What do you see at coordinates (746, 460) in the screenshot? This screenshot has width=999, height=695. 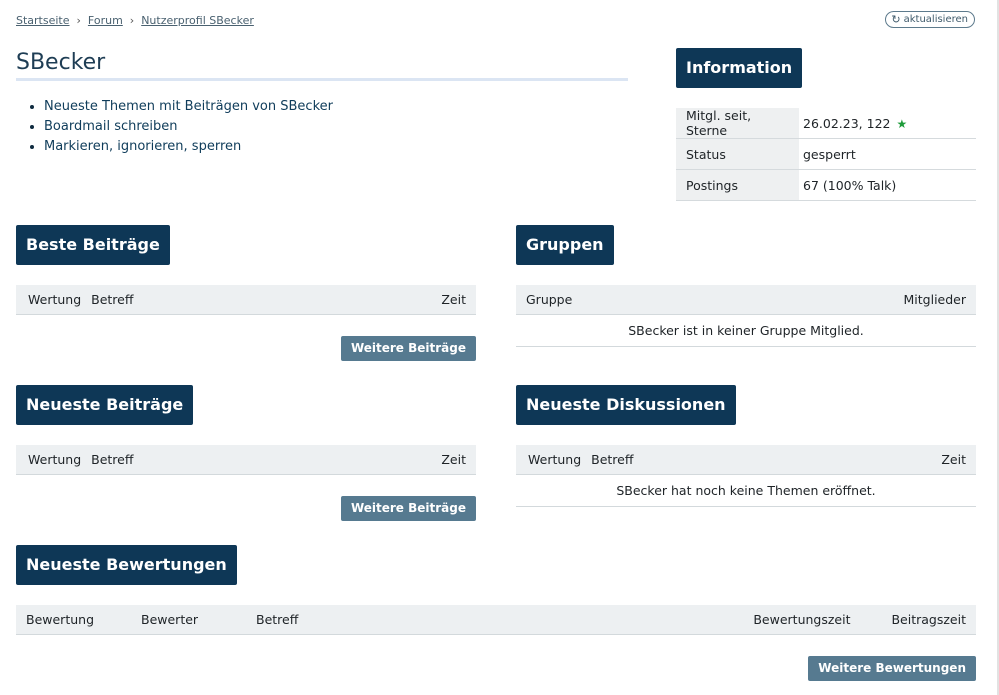 I see `neueste-diskussionen-table-header: Wertung Betreff Zeit` at bounding box center [746, 460].